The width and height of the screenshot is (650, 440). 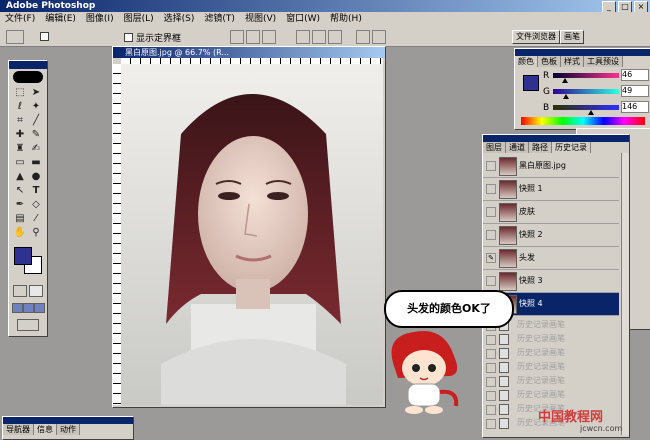 I want to click on show-bounds-checkbox, so click(x=128, y=37).